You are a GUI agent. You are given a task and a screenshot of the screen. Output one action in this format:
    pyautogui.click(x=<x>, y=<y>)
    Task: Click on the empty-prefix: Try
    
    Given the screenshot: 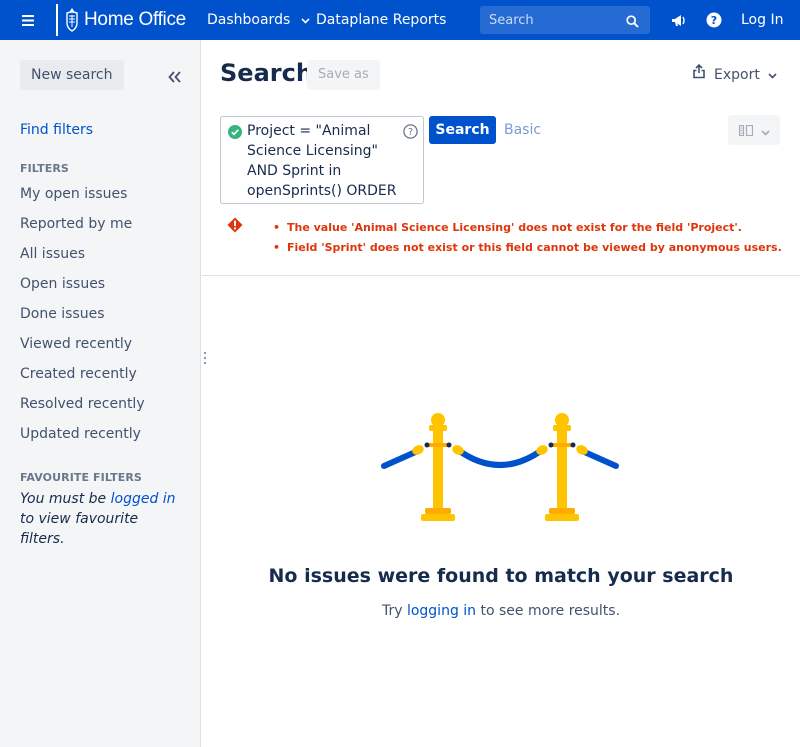 What is the action you would take?
    pyautogui.click(x=394, y=611)
    